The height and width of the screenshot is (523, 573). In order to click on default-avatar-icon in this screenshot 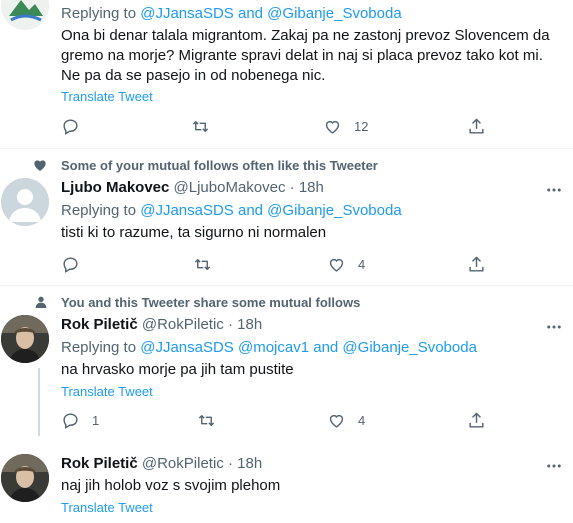, I will do `click(25, 202)`.